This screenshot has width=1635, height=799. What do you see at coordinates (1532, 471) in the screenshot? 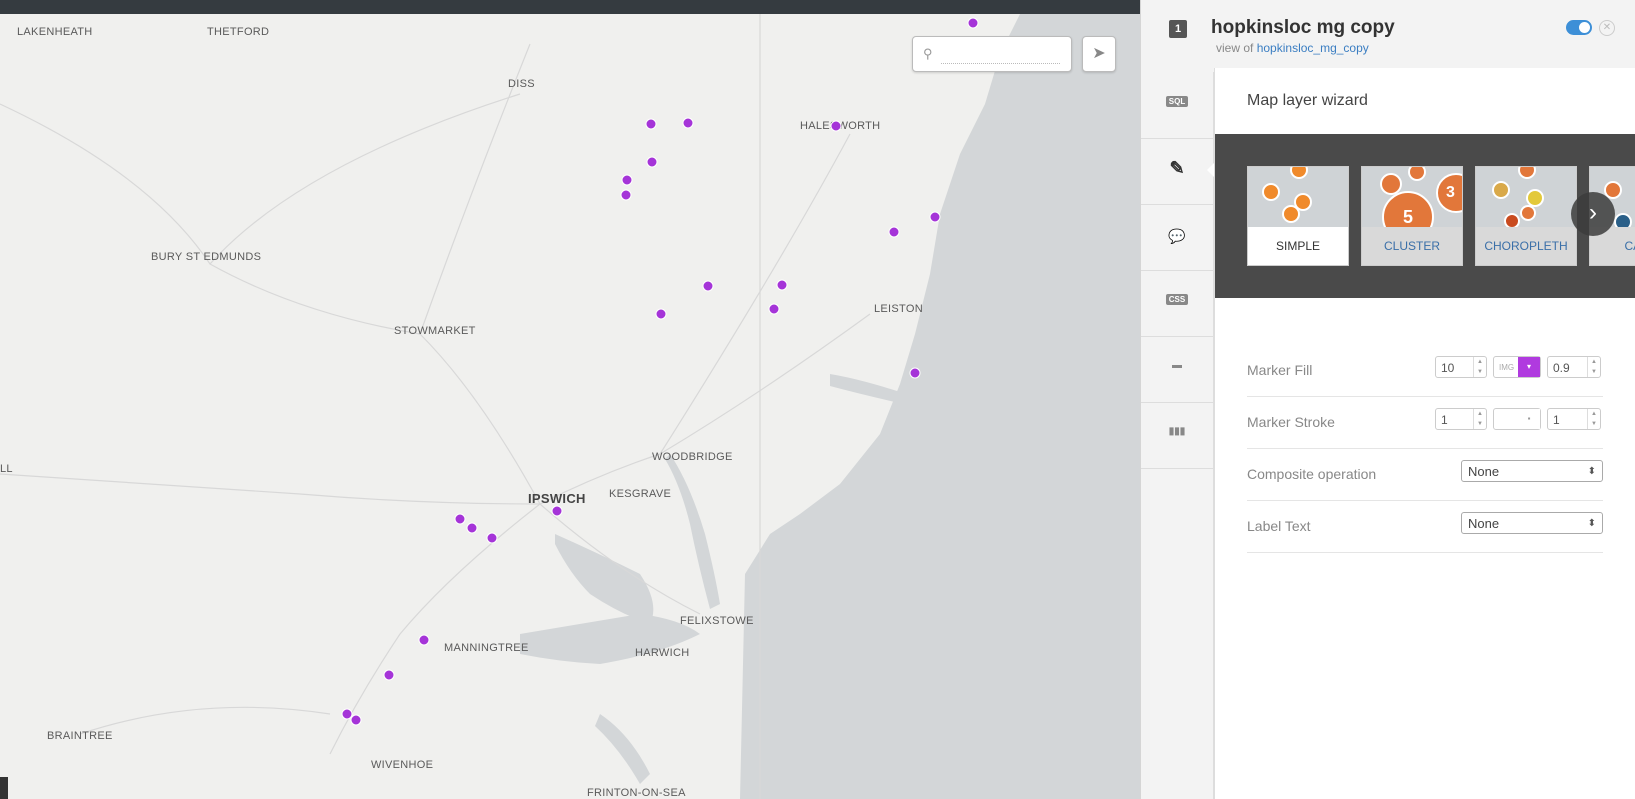
I see `composite-operation-select: None ⬍` at bounding box center [1532, 471].